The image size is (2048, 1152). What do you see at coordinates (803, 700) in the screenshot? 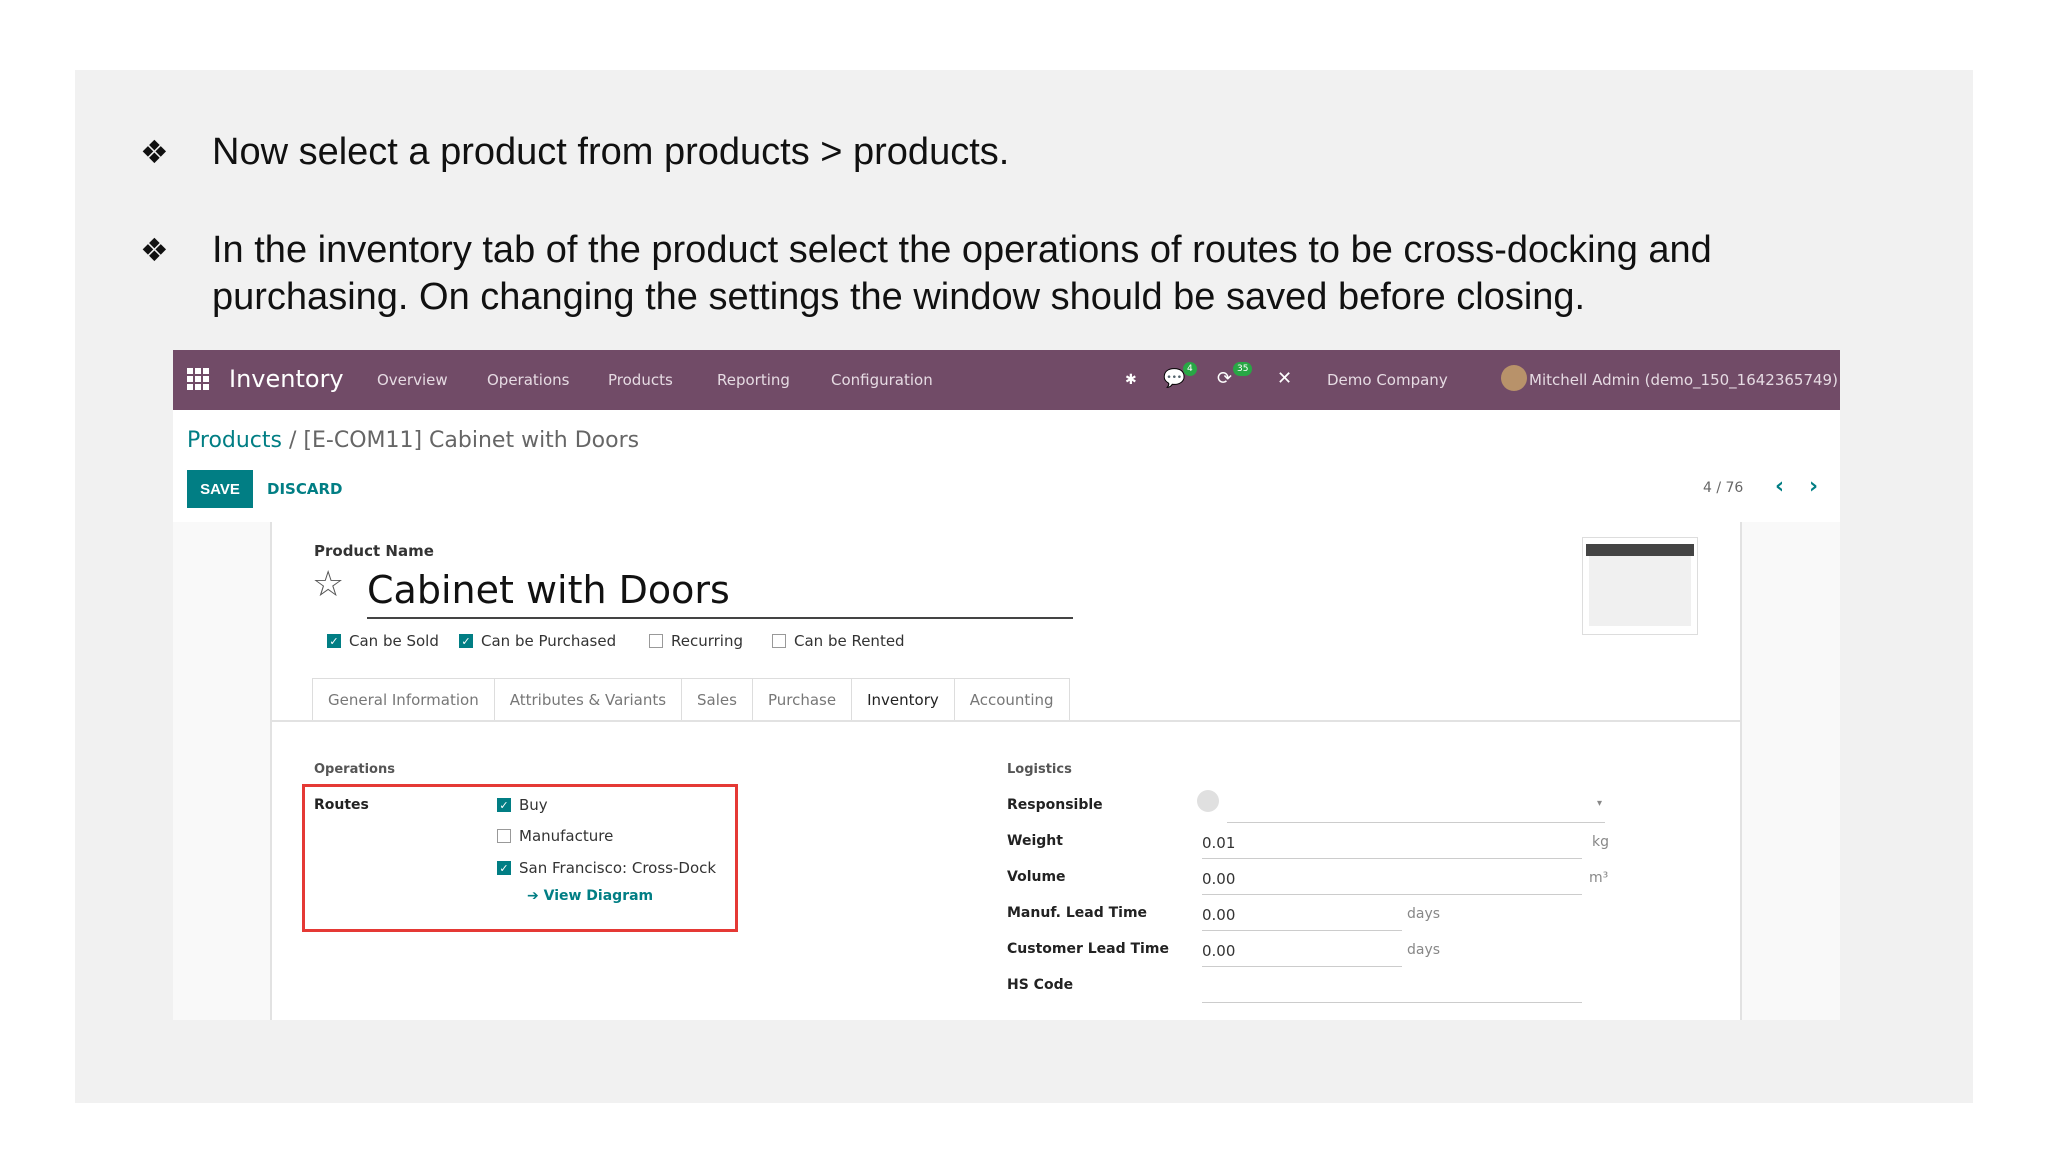
I see `tab-purchase: Purchase` at bounding box center [803, 700].